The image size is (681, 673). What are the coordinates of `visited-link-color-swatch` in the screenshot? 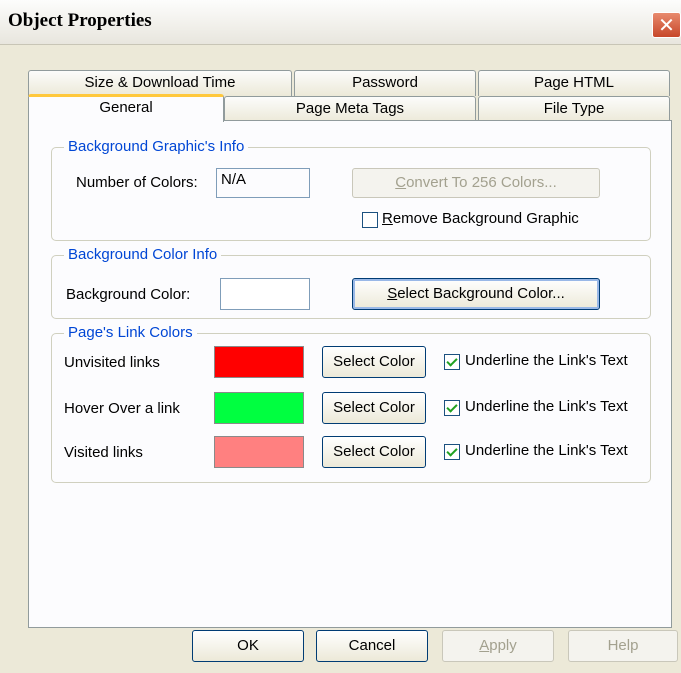 It's located at (259, 452).